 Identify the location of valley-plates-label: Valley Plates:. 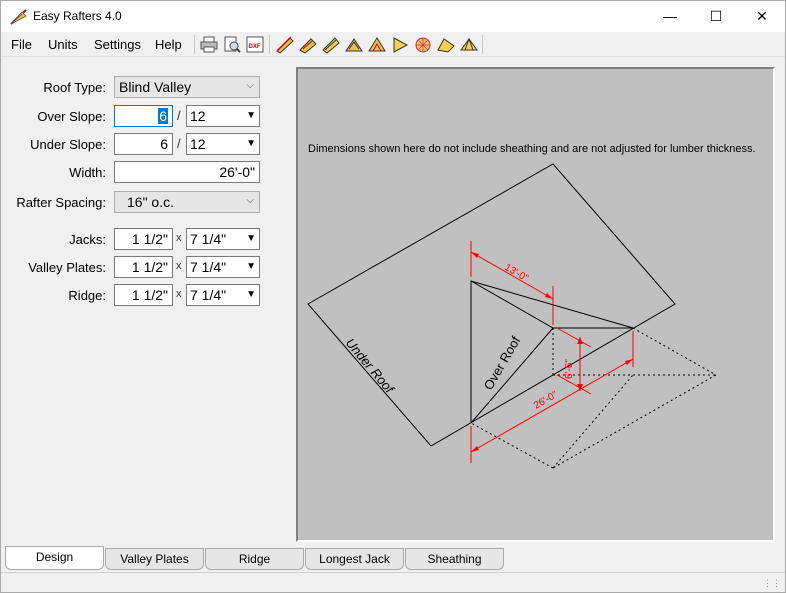
(67, 267).